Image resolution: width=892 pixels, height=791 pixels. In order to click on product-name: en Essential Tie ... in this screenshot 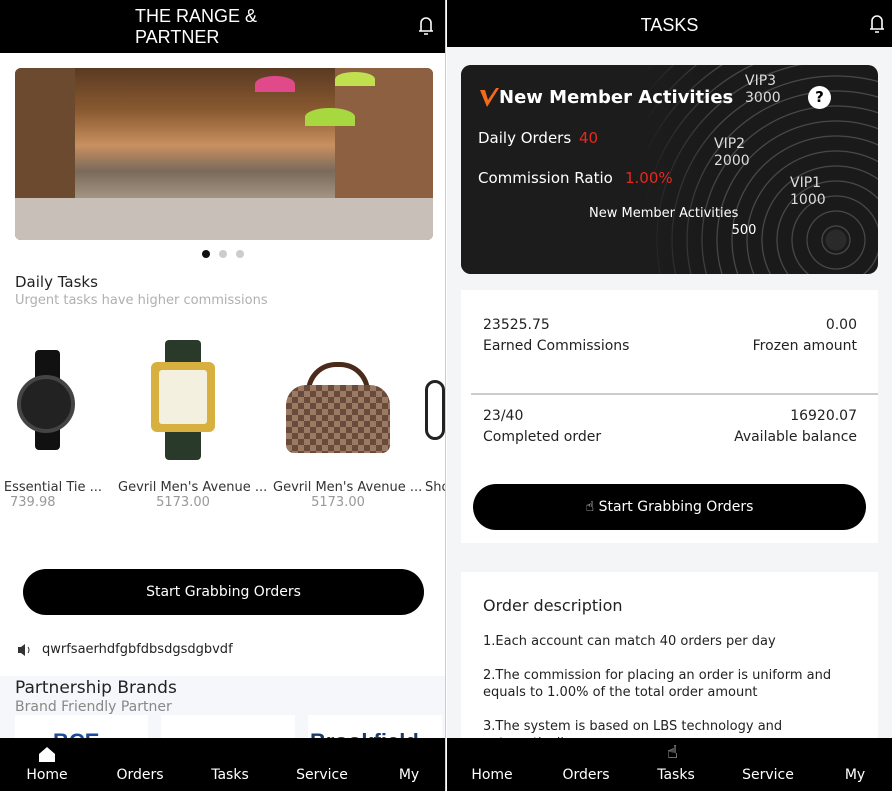, I will do `click(51, 487)`.